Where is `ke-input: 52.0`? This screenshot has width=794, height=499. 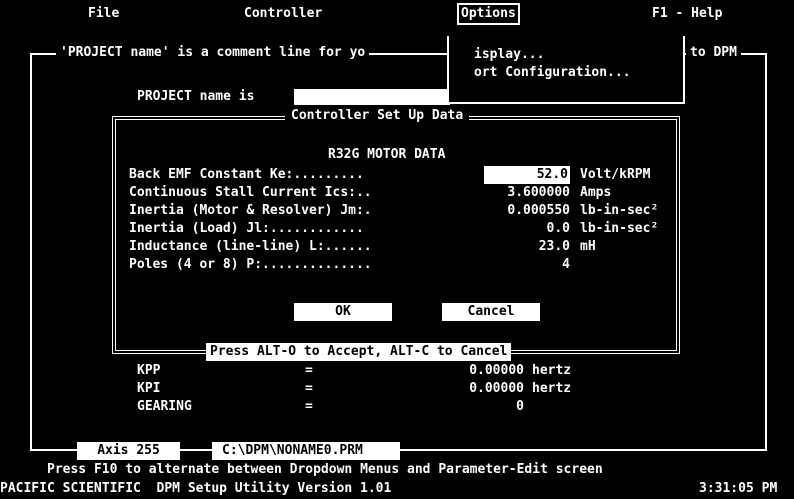 ke-input: 52.0 is located at coordinates (527, 175).